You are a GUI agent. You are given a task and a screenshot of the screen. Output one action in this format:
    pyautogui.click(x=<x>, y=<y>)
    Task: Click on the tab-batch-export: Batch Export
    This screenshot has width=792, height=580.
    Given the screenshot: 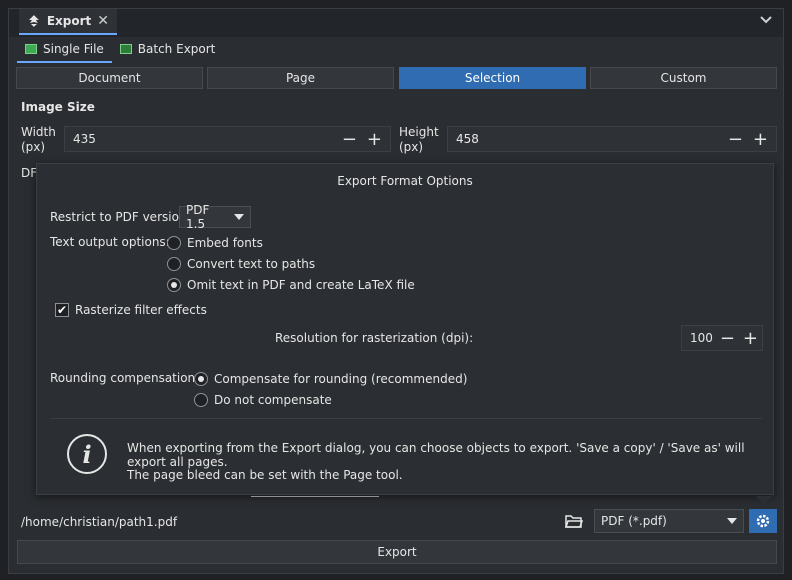 What is the action you would take?
    pyautogui.click(x=168, y=49)
    